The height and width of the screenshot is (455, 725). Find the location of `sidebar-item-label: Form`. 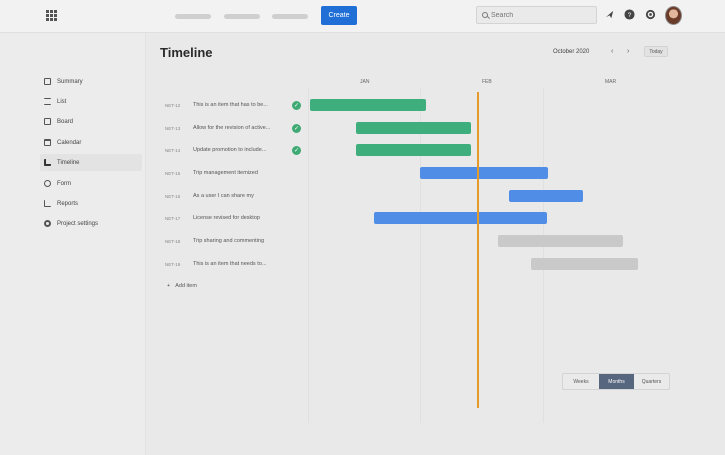

sidebar-item-label: Form is located at coordinates (64, 183).